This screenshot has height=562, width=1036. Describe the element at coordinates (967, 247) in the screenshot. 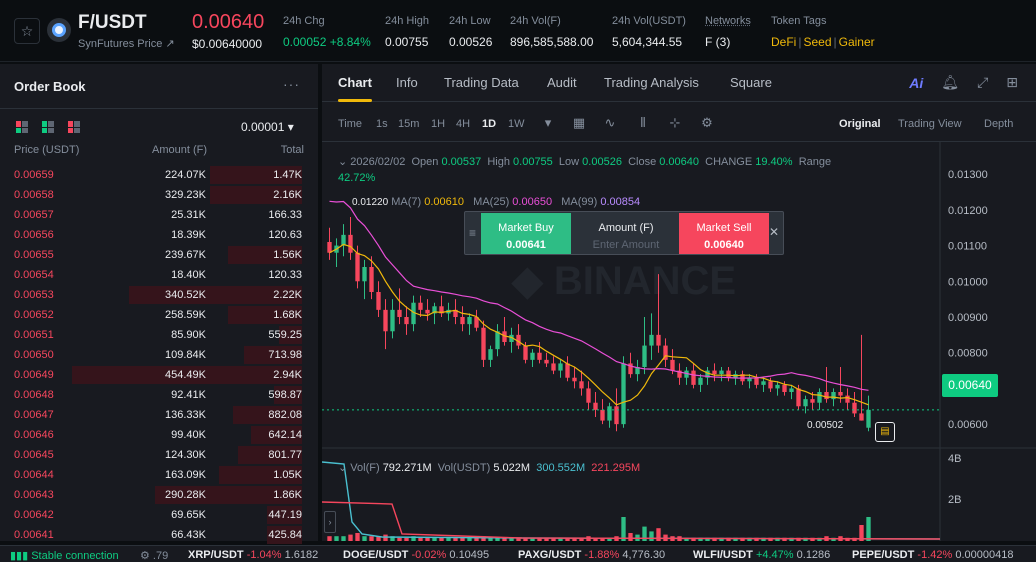

I see `y-tick-label: 0.01100` at that location.